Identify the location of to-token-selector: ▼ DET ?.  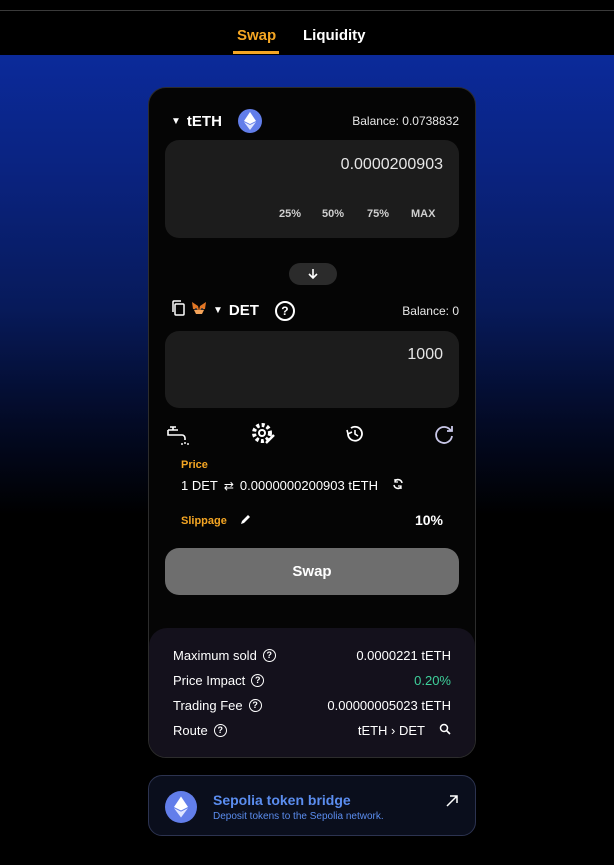
(233, 310).